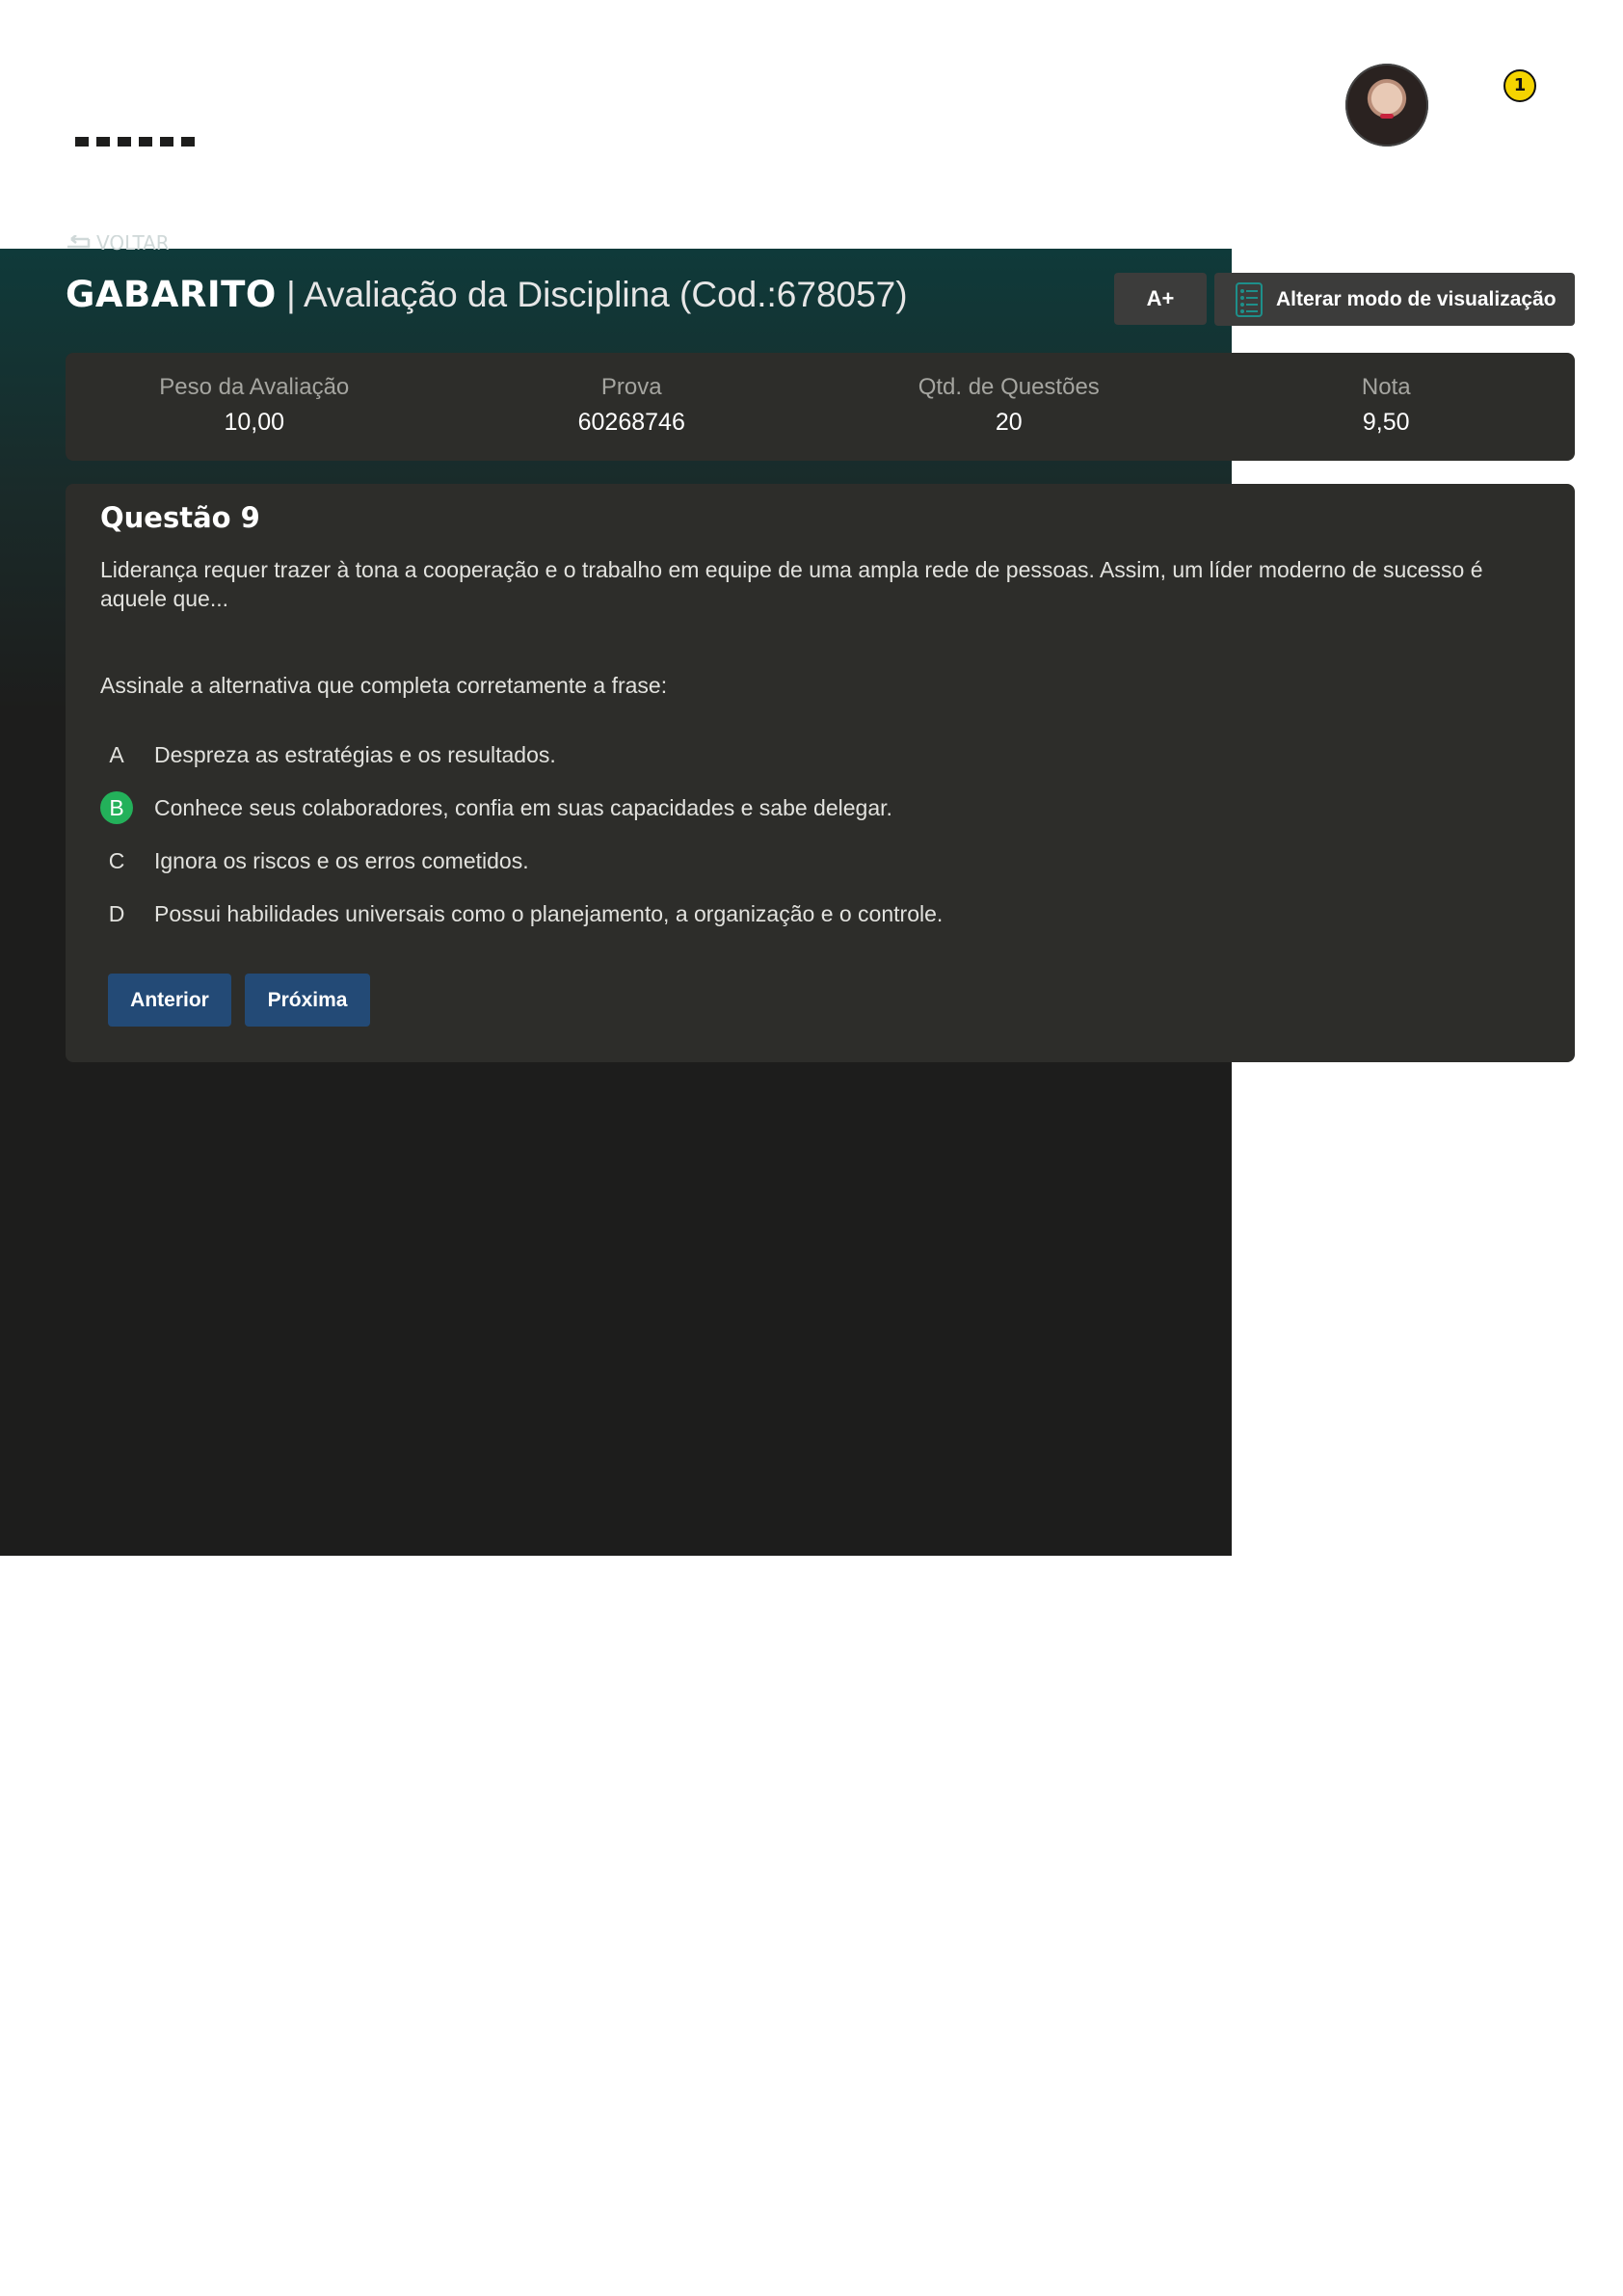 The height and width of the screenshot is (2296, 1623). I want to click on view-mode-button: Alterar modo de visualização, so click(1394, 299).